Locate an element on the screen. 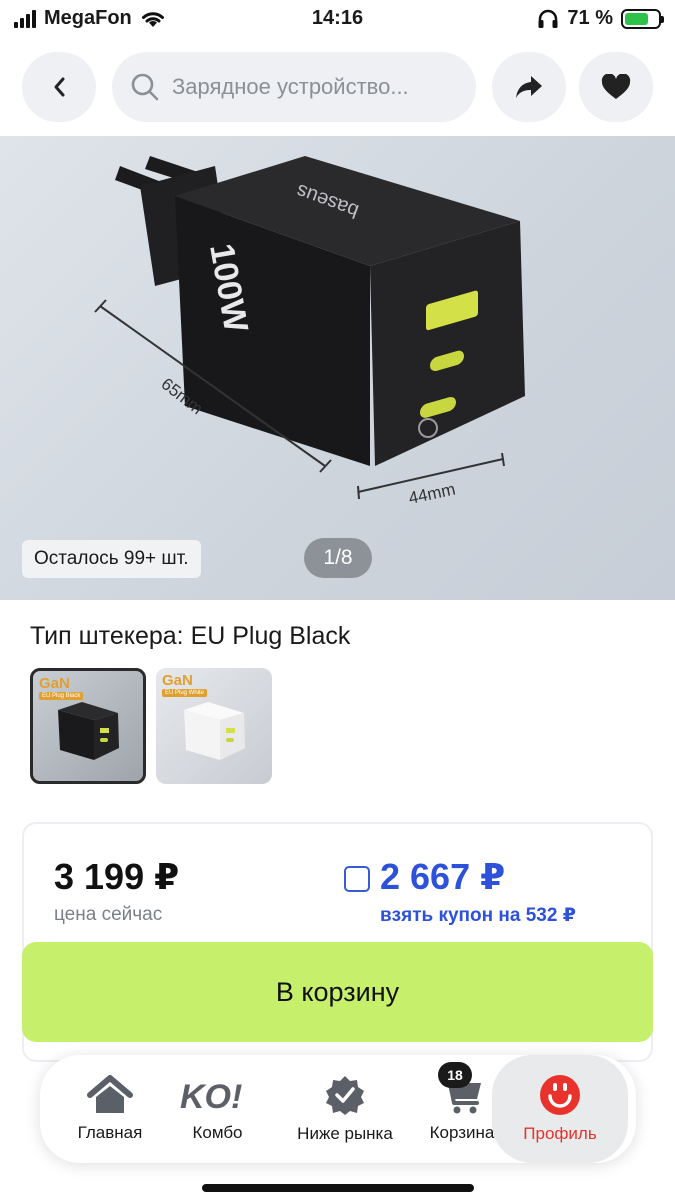  nav-cart-label: Корзина is located at coordinates (462, 1132).